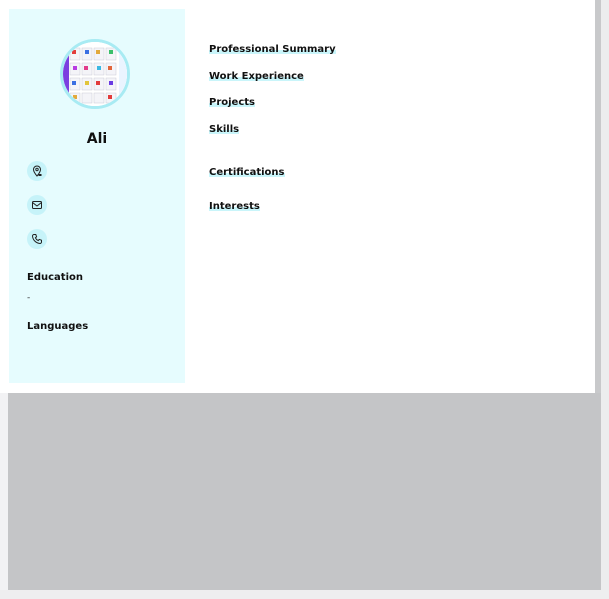  I want to click on languages-heading: Languages, so click(58, 326).